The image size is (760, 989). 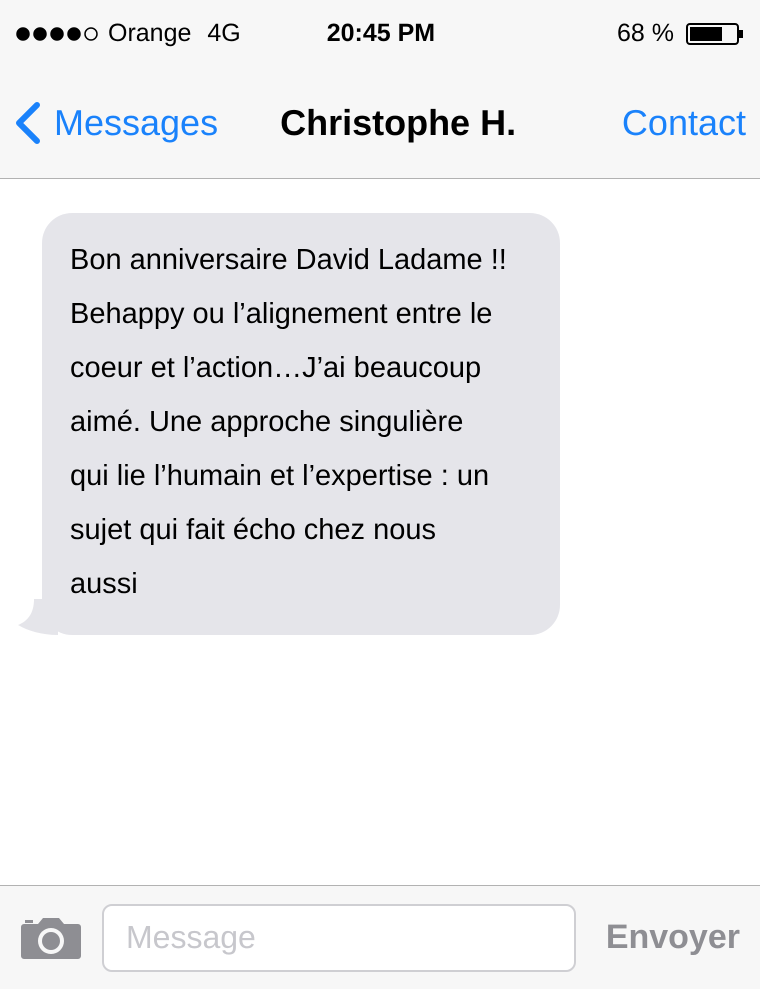 I want to click on bubble-tail-icon, so click(x=38, y=617).